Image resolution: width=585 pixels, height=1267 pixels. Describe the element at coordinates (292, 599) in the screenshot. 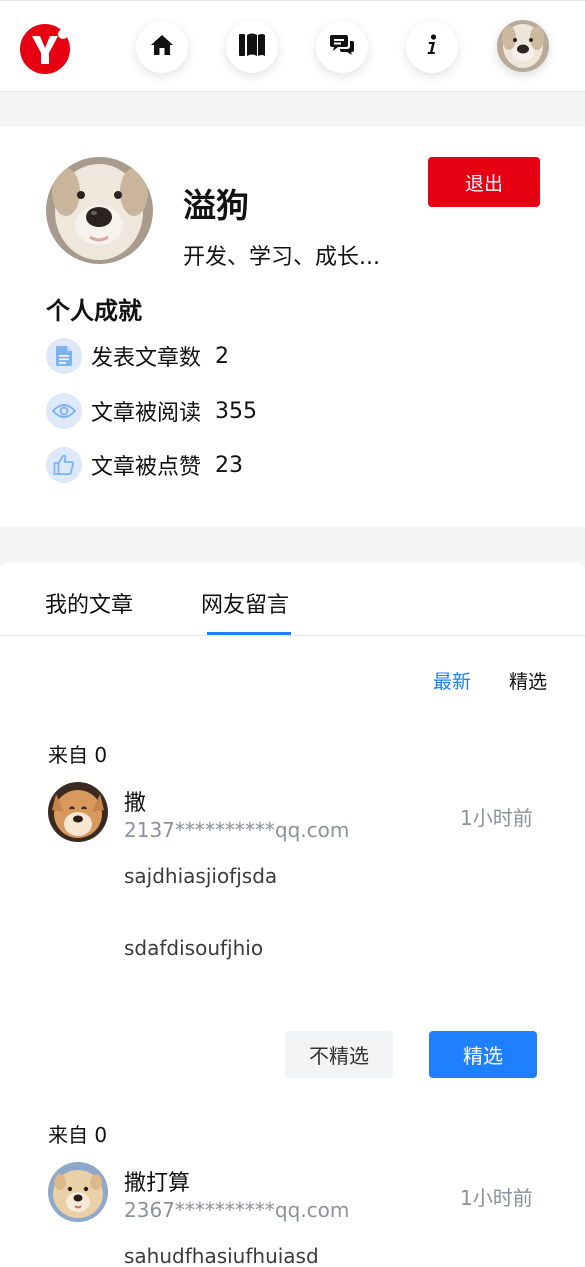

I see `tab-bar: 我的文章 网友留言` at that location.